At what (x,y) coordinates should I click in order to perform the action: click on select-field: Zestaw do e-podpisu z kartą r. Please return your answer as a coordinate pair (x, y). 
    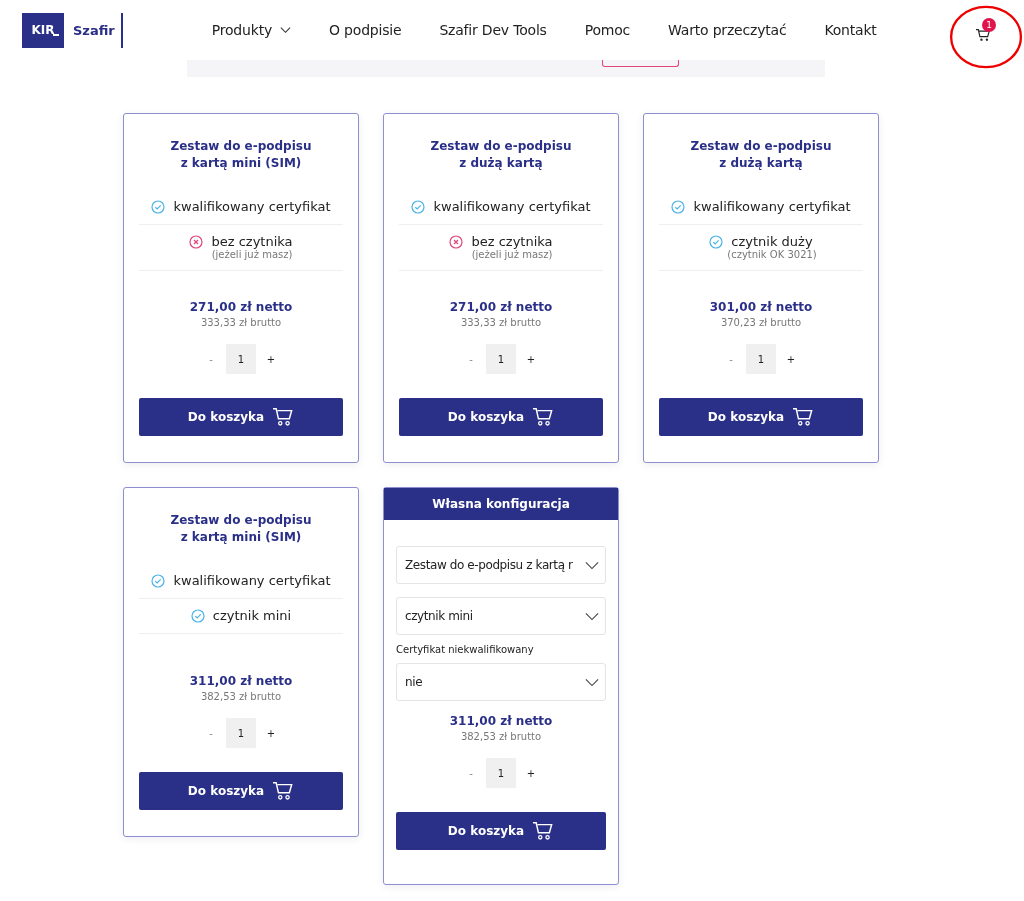
    Looking at the image, I should click on (501, 565).